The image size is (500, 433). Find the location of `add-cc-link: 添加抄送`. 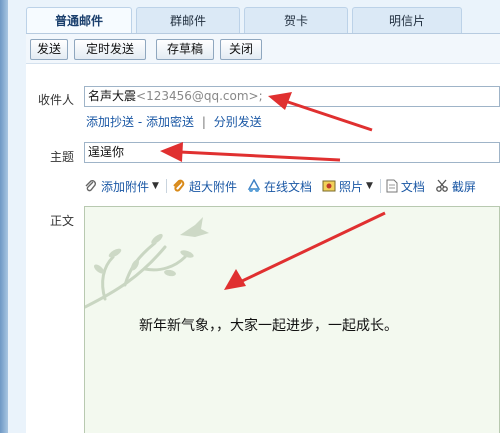

add-cc-link: 添加抄送 is located at coordinates (110, 122).